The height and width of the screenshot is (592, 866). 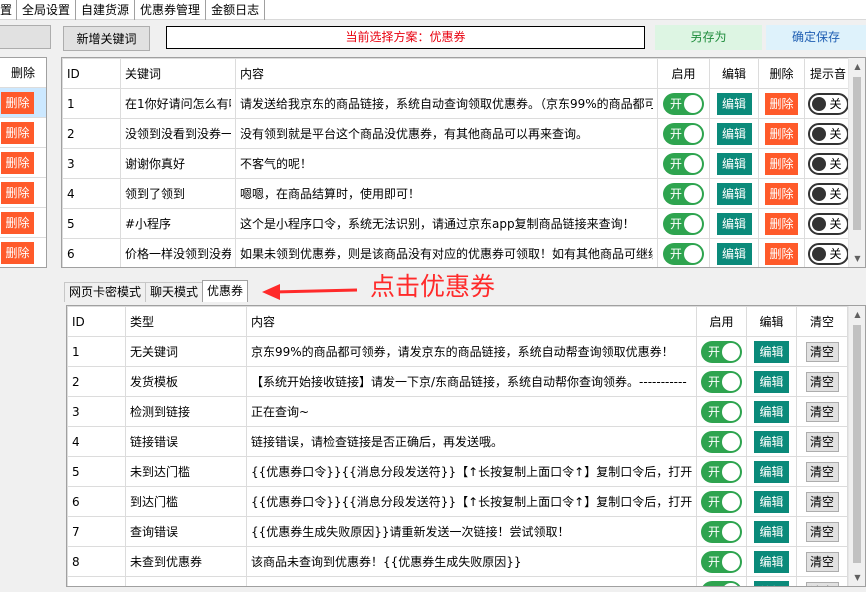 I want to click on coupon-table-row: 7 查询错误 {{优惠券生成失败原因}}请重新发送一次链接！尝试领取！ 开 编辑 清空, so click(x=457, y=531).